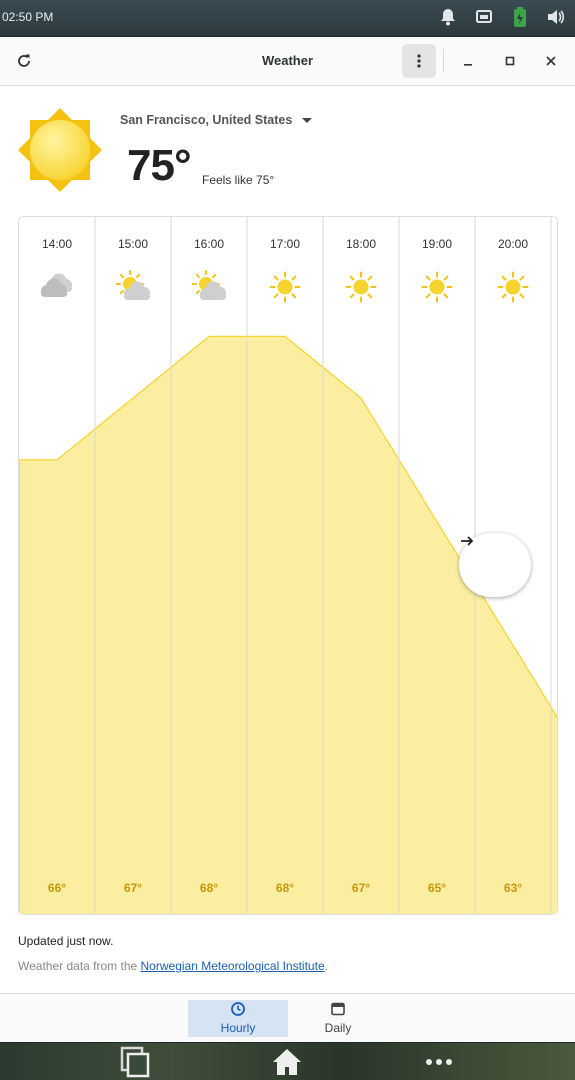 This screenshot has width=575, height=1080. What do you see at coordinates (484, 17) in the screenshot?
I see `network-icon` at bounding box center [484, 17].